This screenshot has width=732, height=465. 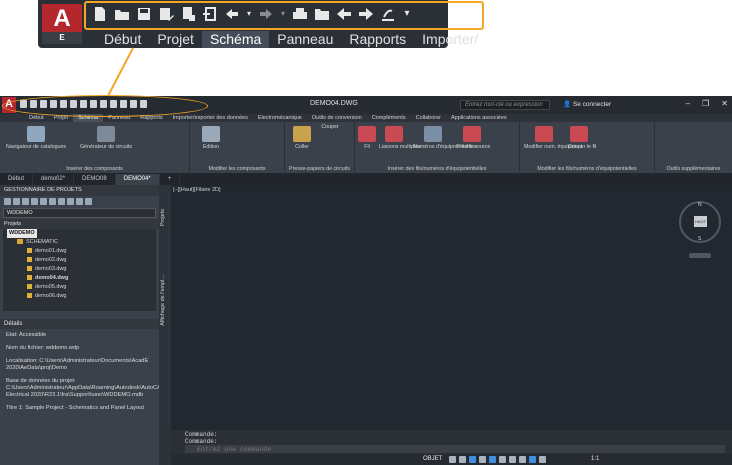 What do you see at coordinates (450, 39) in the screenshot?
I see `zoom-tab-5: Importer/` at bounding box center [450, 39].